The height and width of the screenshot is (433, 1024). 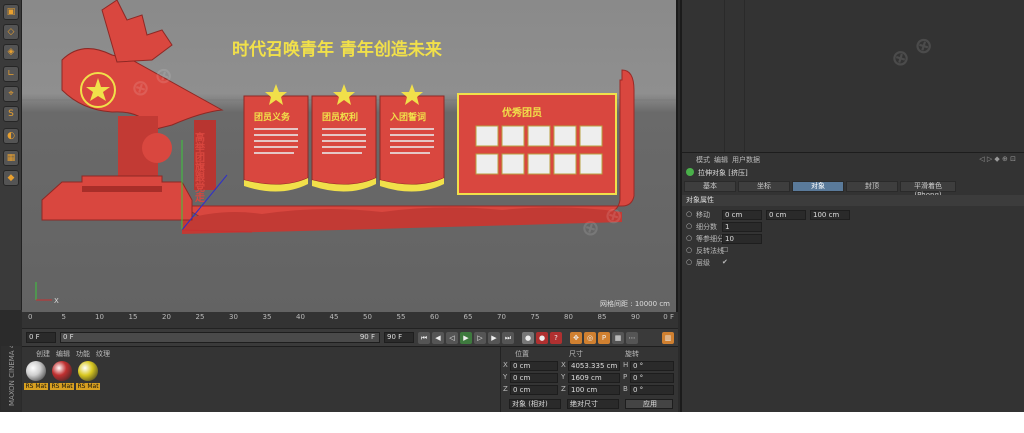 I want to click on param-key-icon: ▦, so click(x=618, y=338).